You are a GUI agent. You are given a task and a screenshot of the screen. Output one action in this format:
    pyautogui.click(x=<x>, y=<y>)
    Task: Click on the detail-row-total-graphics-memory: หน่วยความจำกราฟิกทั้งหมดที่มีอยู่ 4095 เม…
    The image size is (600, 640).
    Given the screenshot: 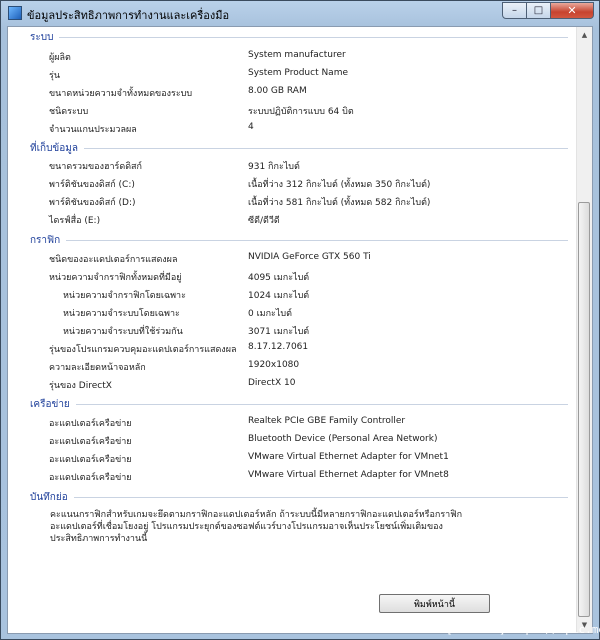 What is the action you would take?
    pyautogui.click(x=288, y=279)
    